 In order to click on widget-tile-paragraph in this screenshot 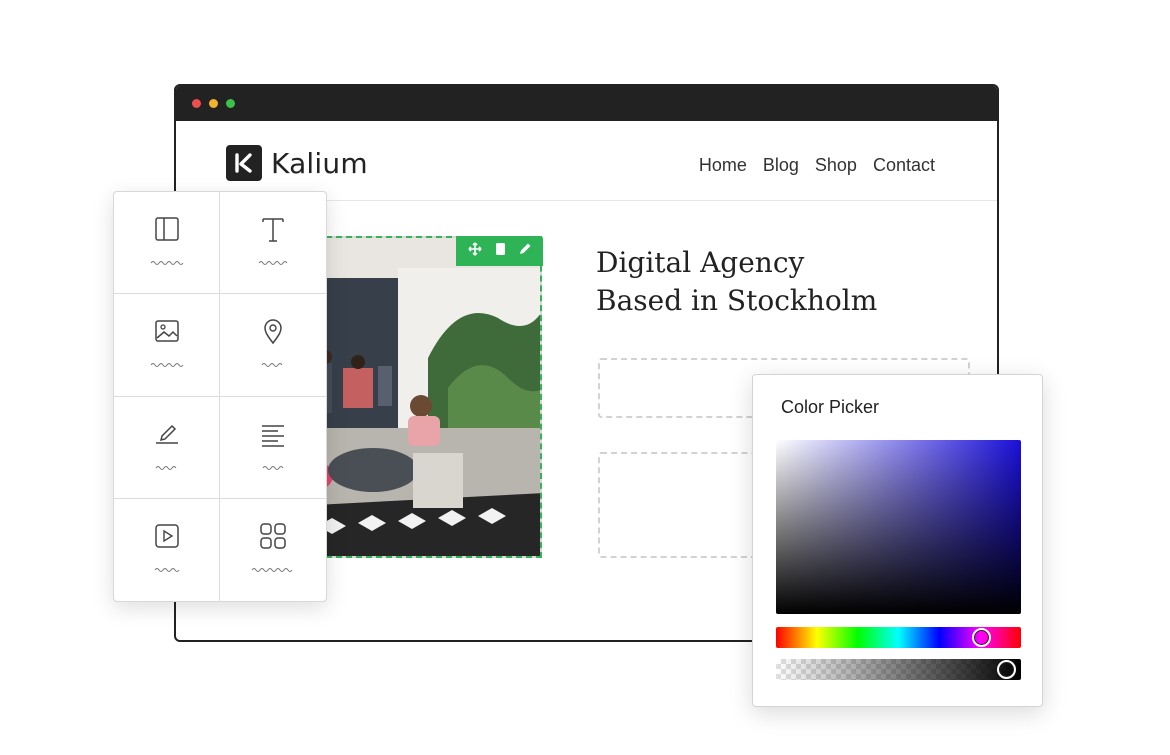, I will do `click(273, 448)`.